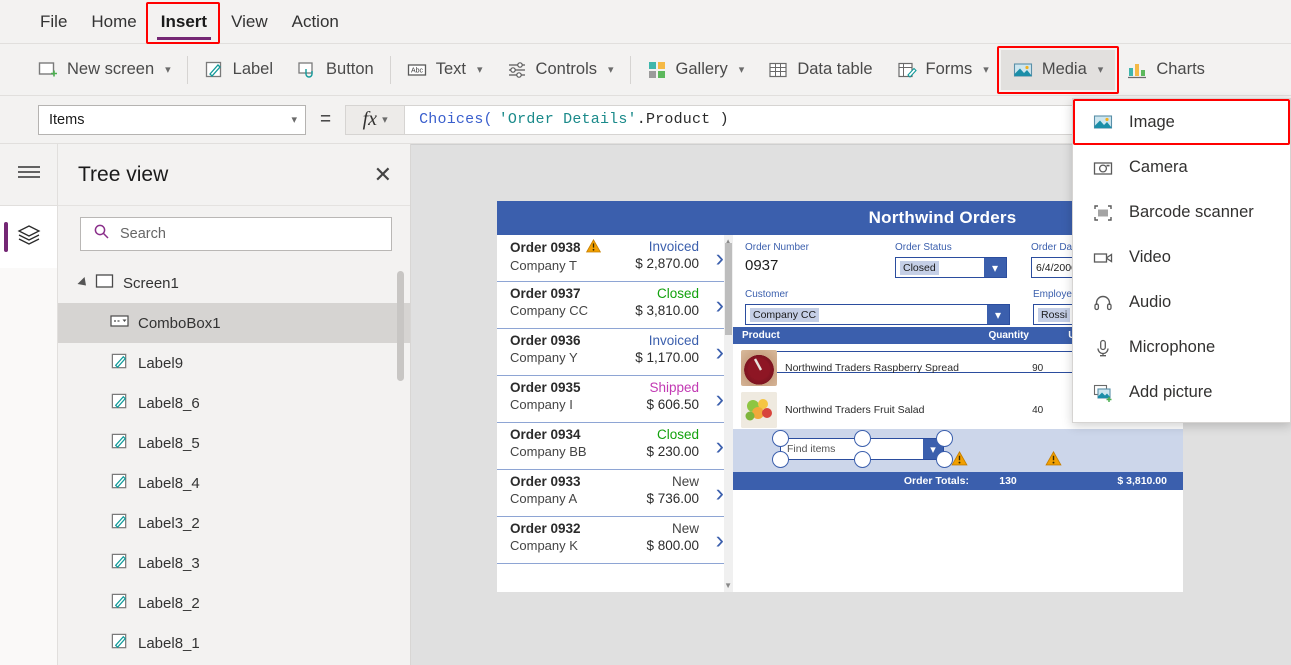 This screenshot has height=665, width=1291. What do you see at coordinates (943, 70) in the screenshot?
I see `ribbon-forms-button: Forms ▾` at bounding box center [943, 70].